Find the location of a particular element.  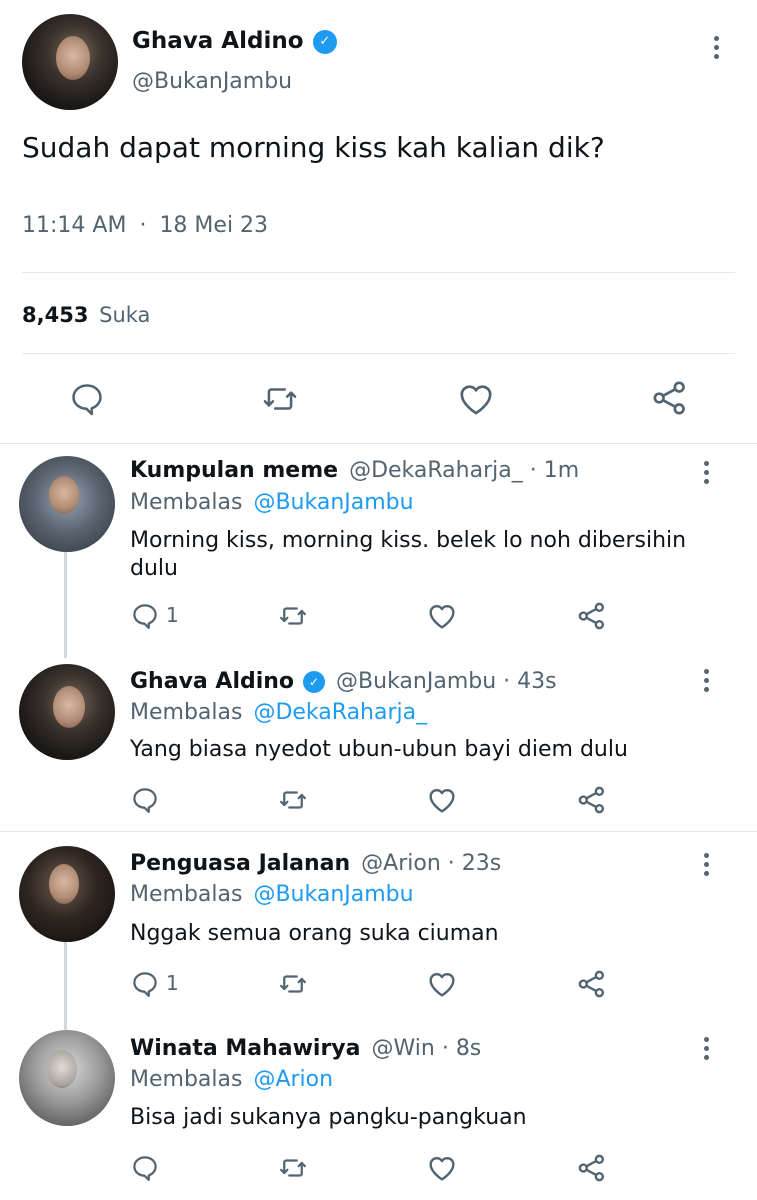

author-name: Ghava Aldino is located at coordinates (218, 41).